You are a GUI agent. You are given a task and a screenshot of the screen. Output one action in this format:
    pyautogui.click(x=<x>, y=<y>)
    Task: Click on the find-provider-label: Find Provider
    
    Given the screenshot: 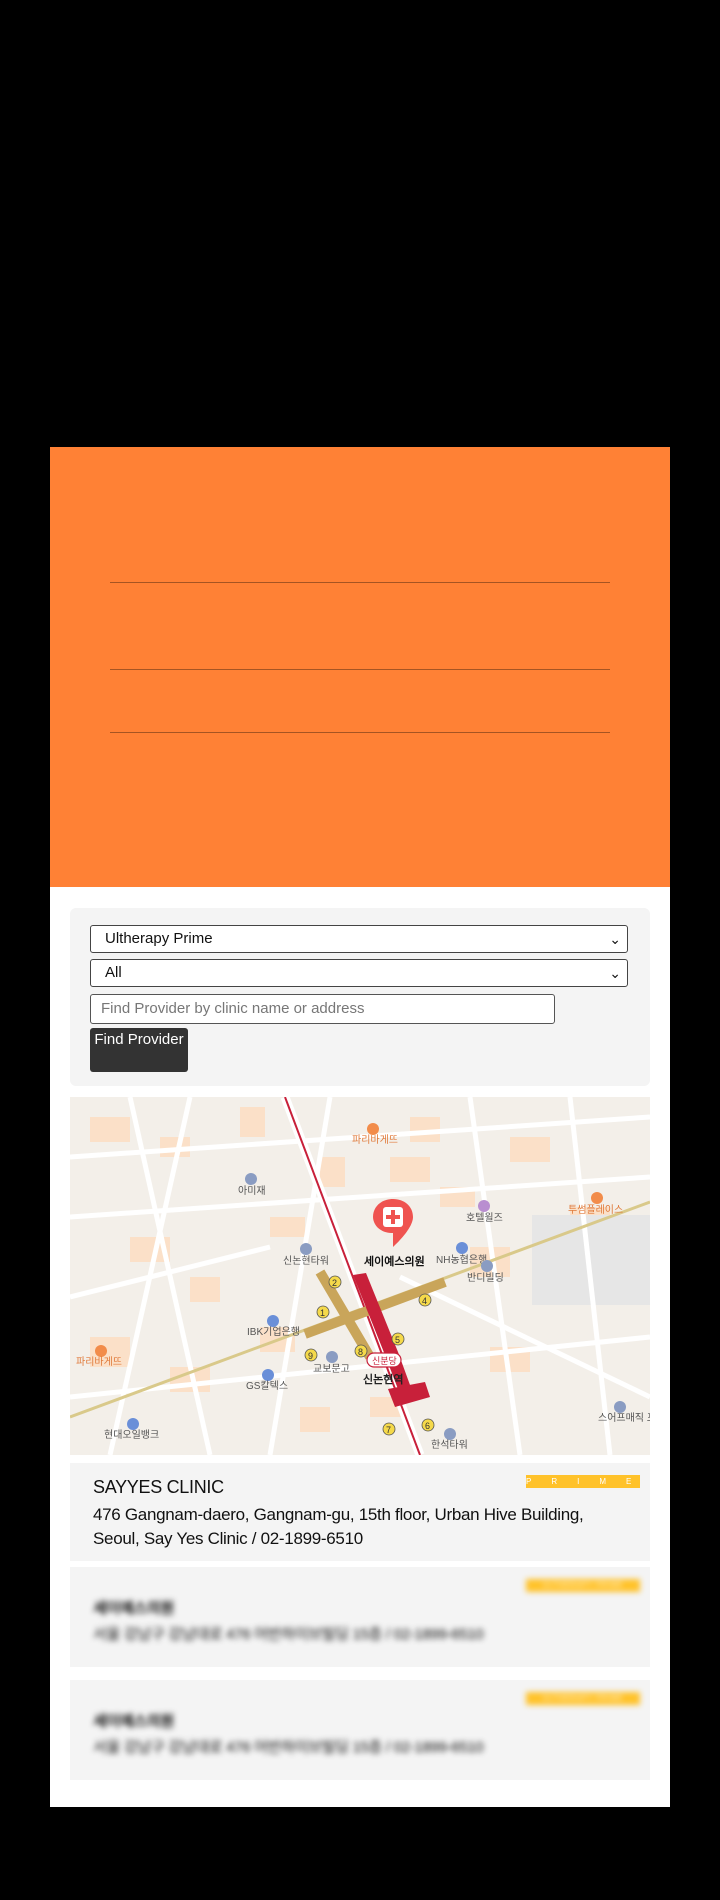 What is the action you would take?
    pyautogui.click(x=139, y=1039)
    